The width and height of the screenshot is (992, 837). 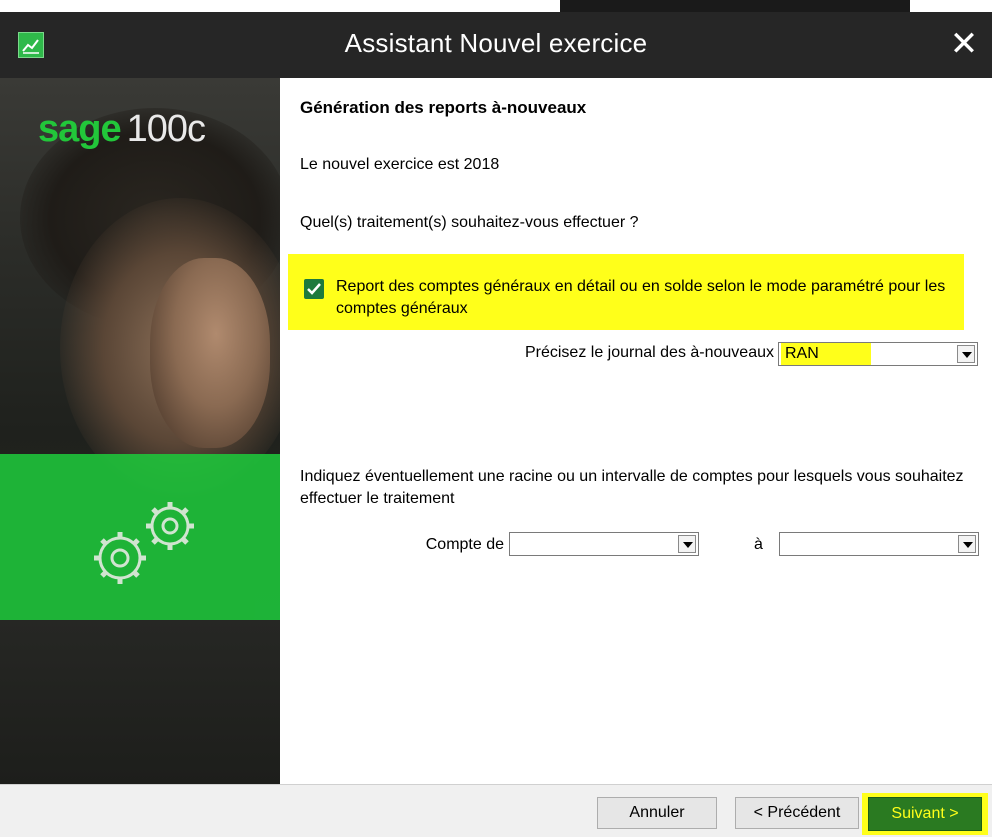 What do you see at coordinates (464, 544) in the screenshot?
I see `account-from-label: Compte de` at bounding box center [464, 544].